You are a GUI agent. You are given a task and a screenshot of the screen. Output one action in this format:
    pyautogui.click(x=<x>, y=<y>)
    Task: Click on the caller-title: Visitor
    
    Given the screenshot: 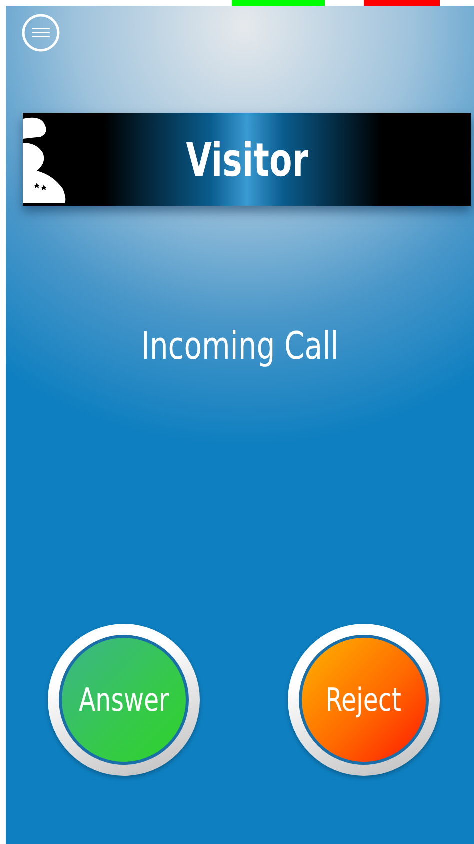 What is the action you would take?
    pyautogui.click(x=247, y=159)
    